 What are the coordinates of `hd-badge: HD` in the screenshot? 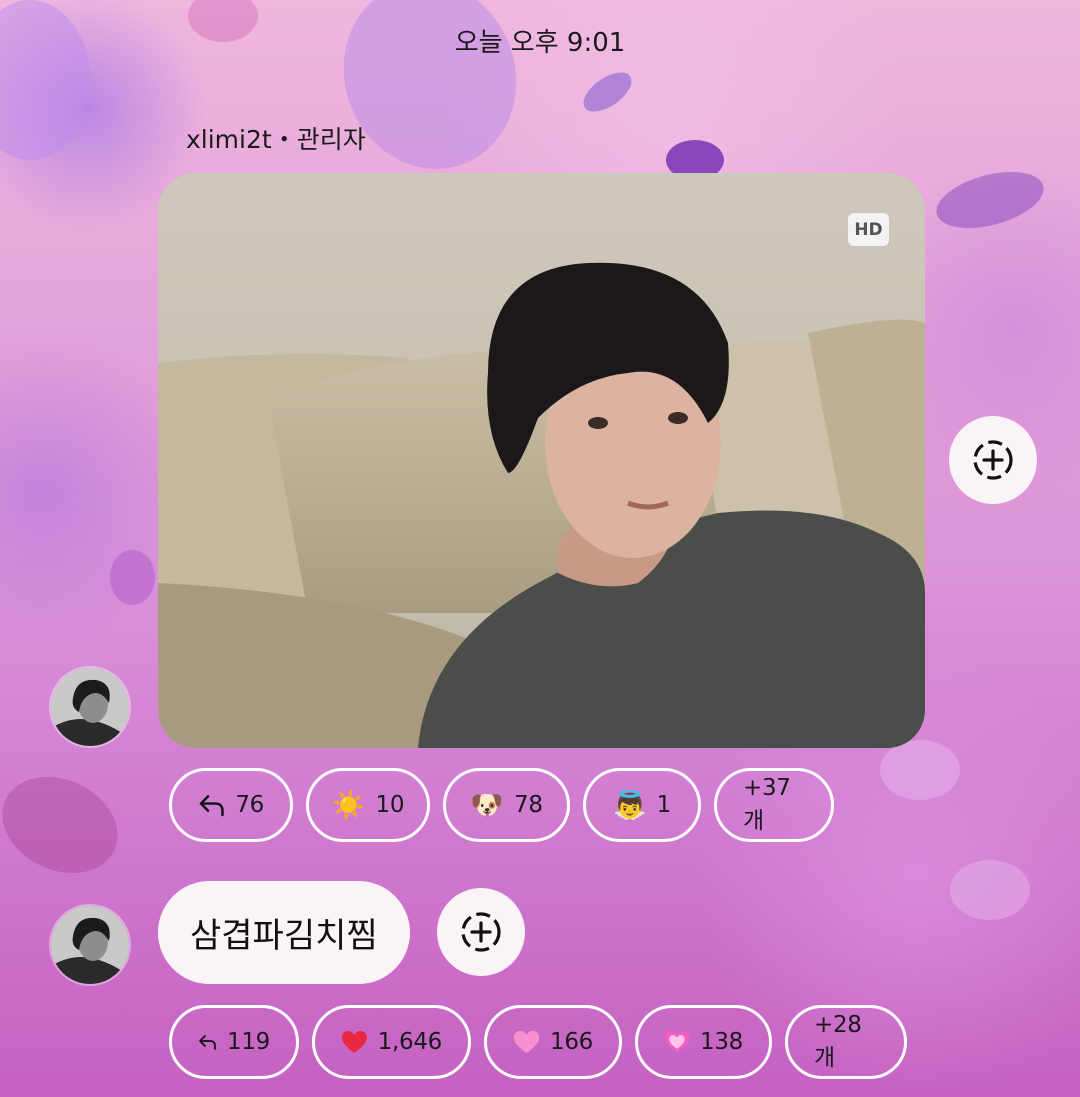 It's located at (868, 229).